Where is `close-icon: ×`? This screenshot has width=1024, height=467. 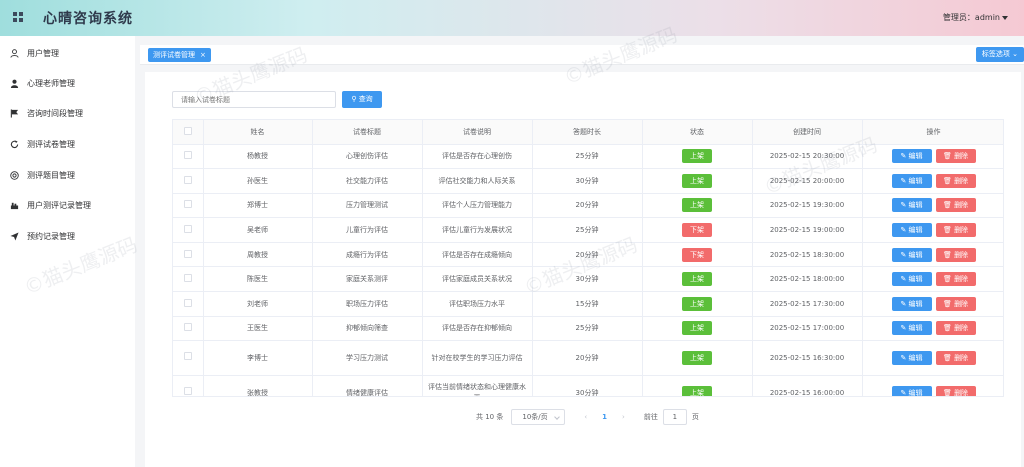 close-icon: × is located at coordinates (203, 55).